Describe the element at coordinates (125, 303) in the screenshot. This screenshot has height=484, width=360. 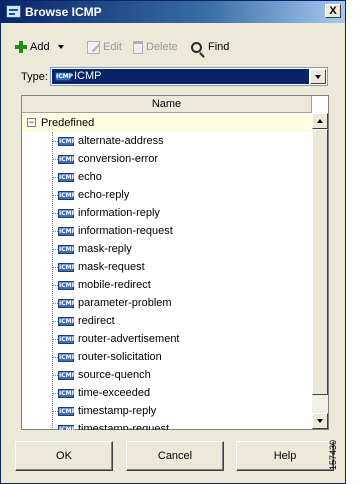
I see `list-item-label: parameter-problem` at that location.